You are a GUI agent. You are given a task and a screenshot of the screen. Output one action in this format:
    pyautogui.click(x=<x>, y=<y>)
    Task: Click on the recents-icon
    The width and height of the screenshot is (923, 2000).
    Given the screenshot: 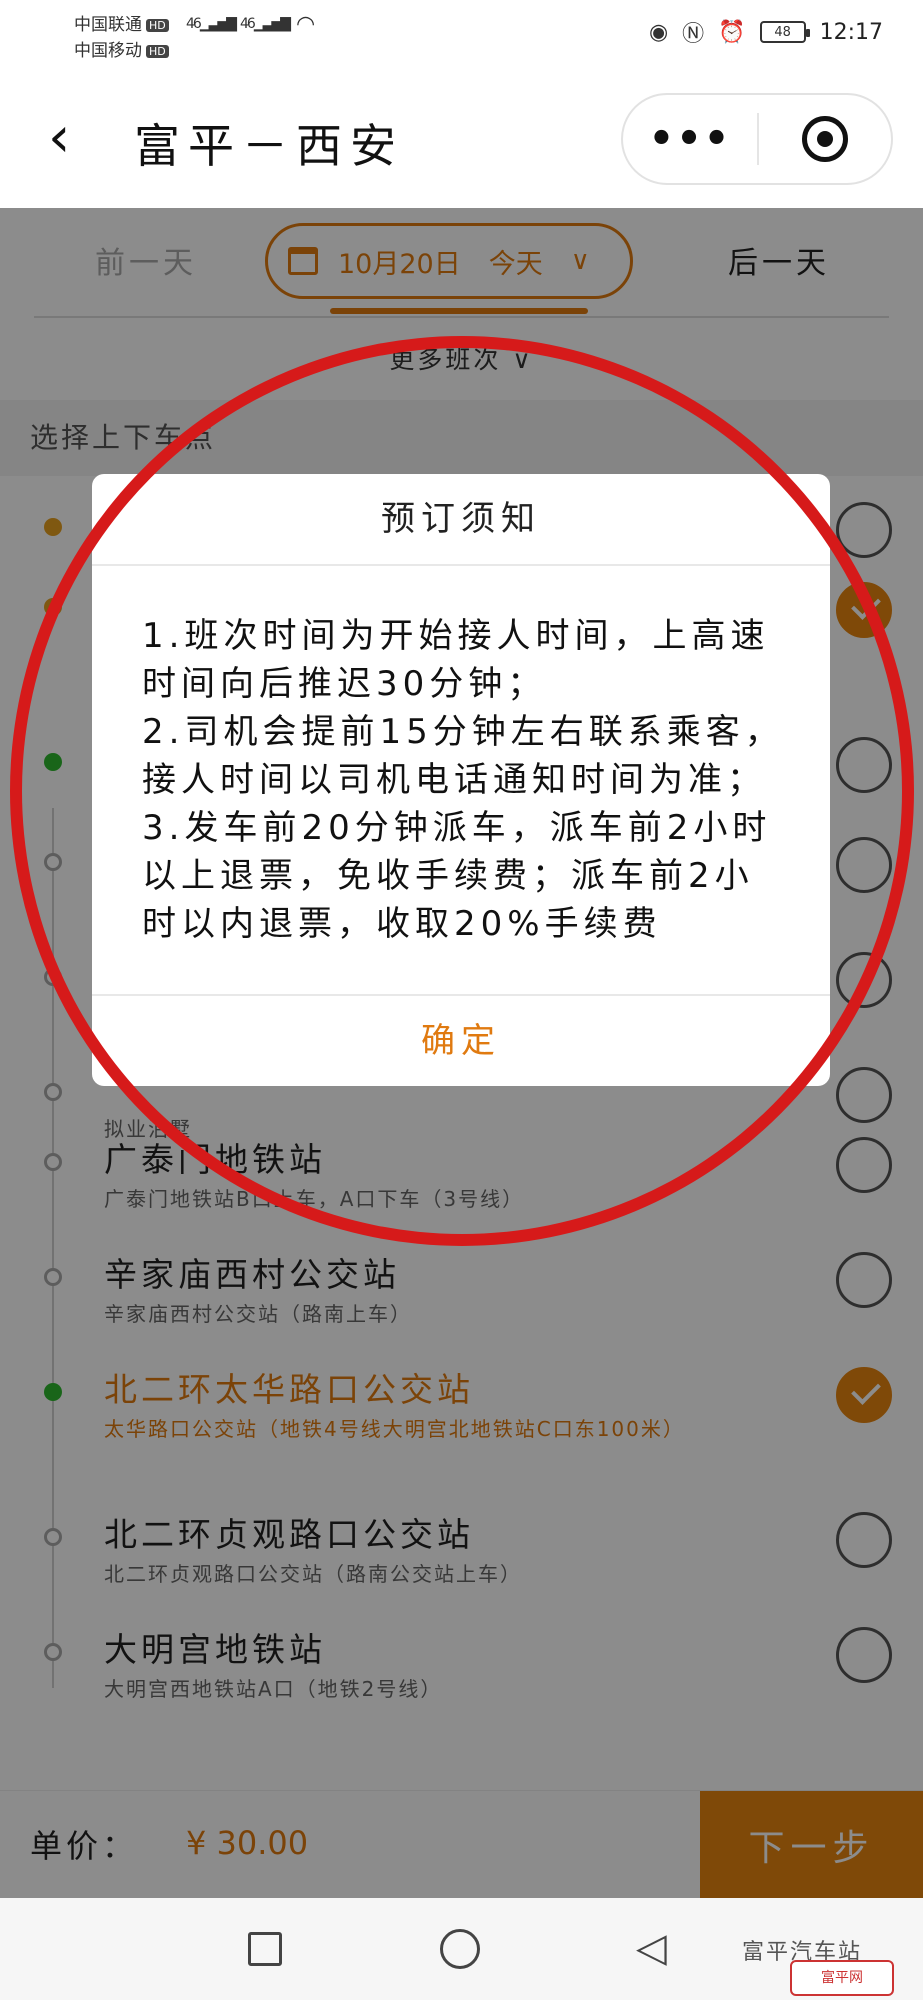 What is the action you would take?
    pyautogui.click(x=265, y=1949)
    